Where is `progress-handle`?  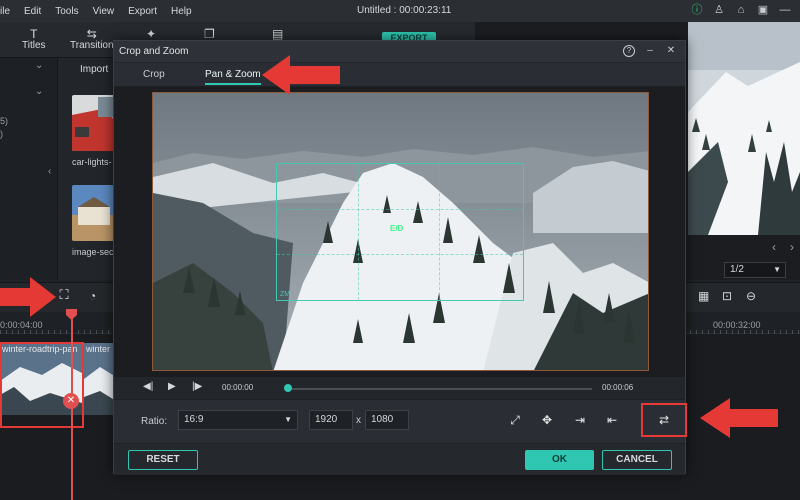
progress-handle is located at coordinates (288, 388).